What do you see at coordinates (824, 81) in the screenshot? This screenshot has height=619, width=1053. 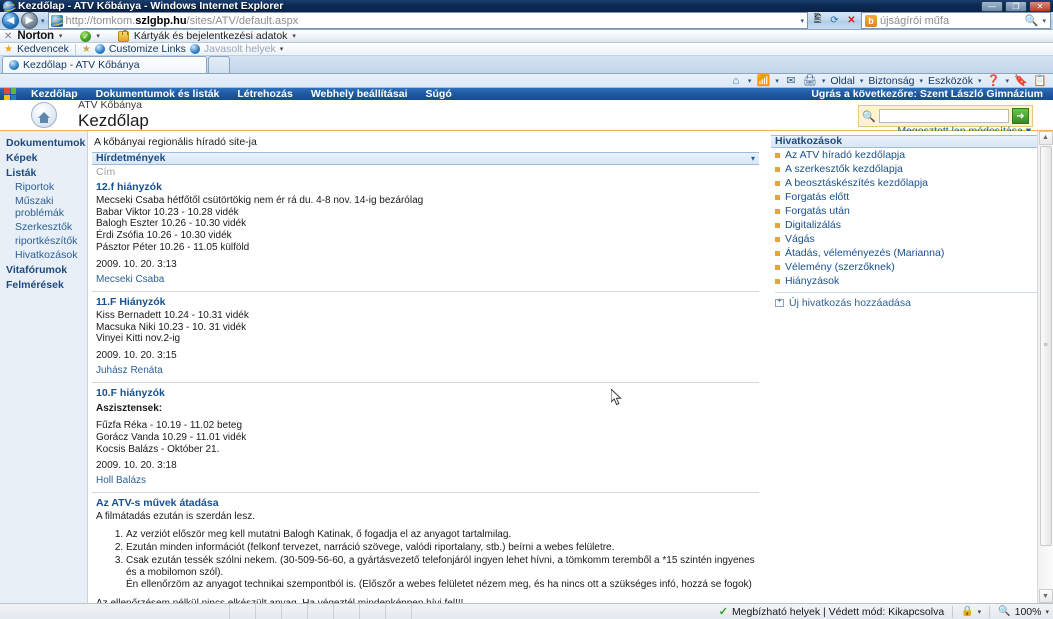 I see `print-caret: ▾` at bounding box center [824, 81].